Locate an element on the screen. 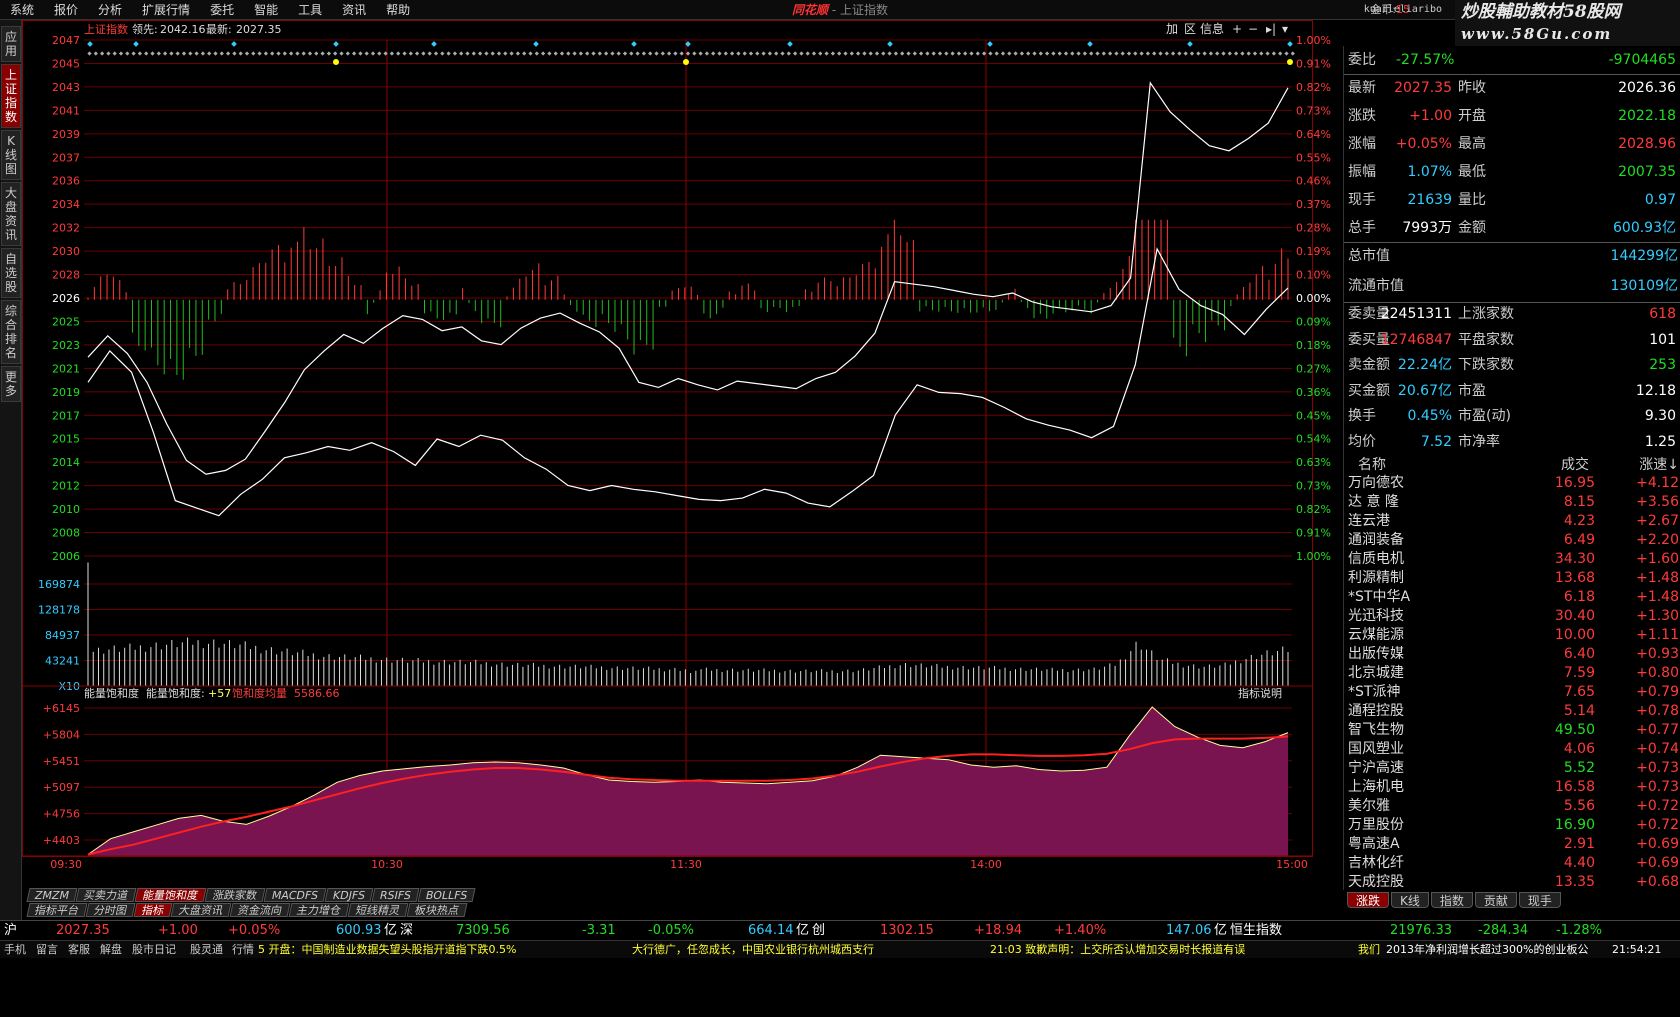 The width and height of the screenshot is (1680, 1017). menu-system: 系统 is located at coordinates (22, 10).